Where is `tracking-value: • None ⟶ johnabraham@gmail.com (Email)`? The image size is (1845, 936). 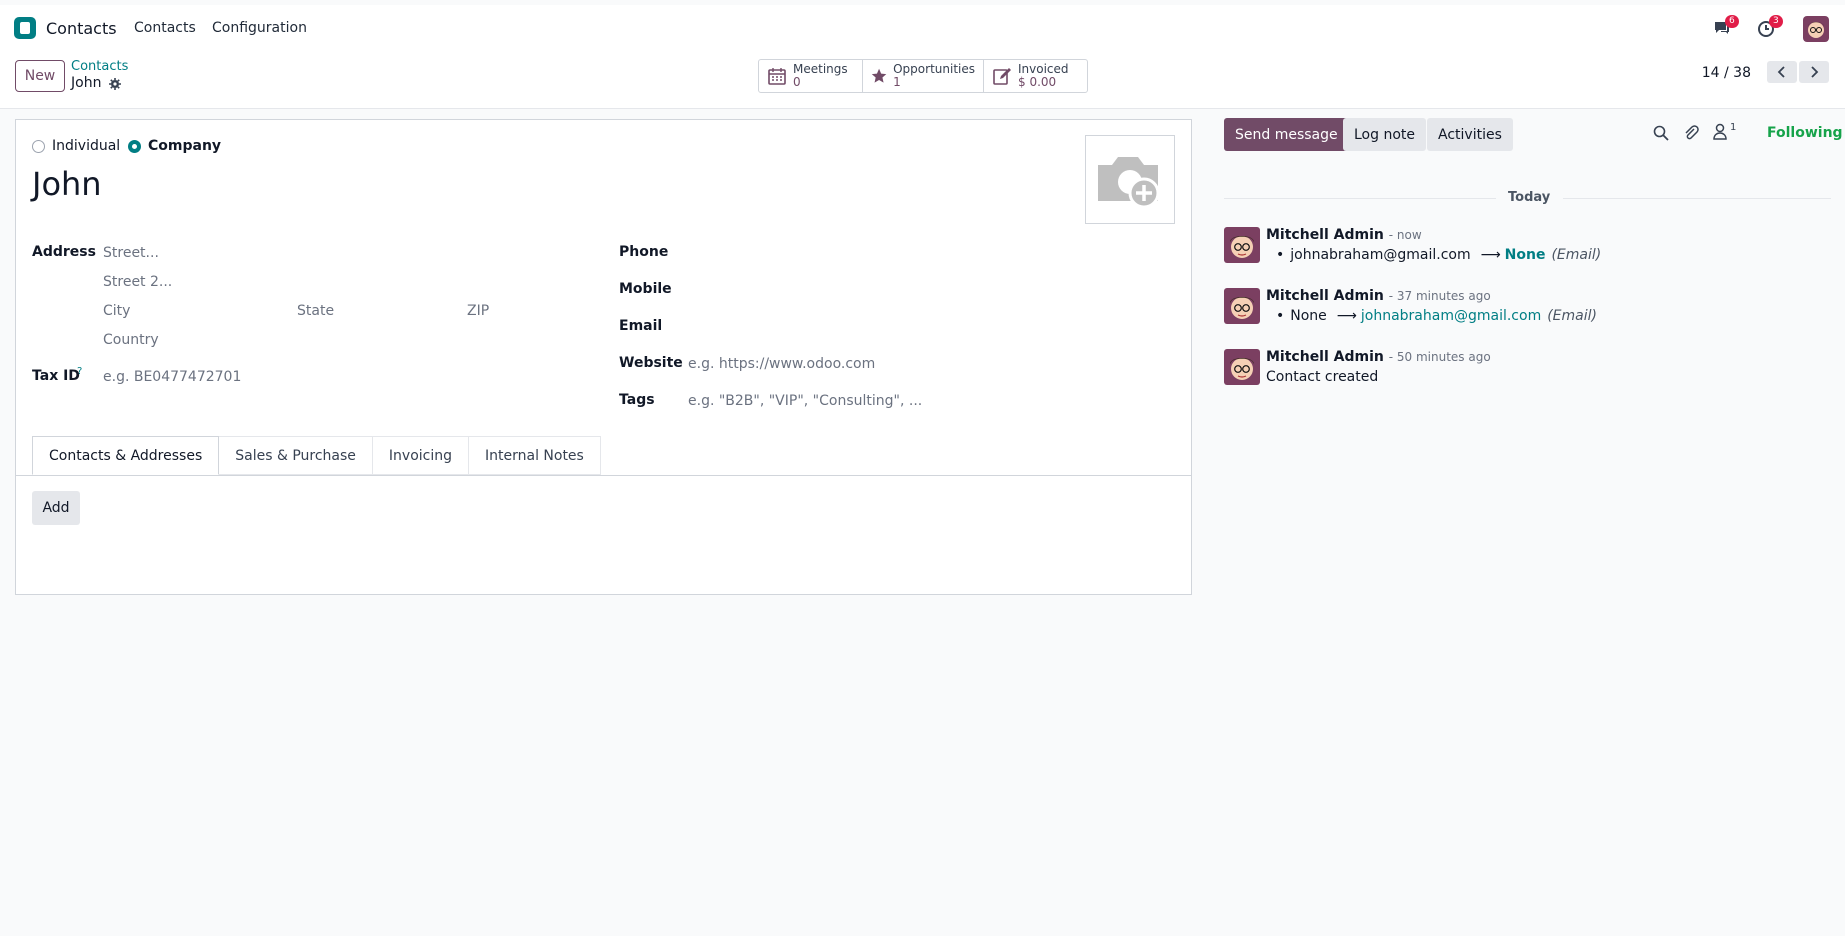
tracking-value: • None ⟶ johnabraham@gmail.com (Email) is located at coordinates (1436, 316).